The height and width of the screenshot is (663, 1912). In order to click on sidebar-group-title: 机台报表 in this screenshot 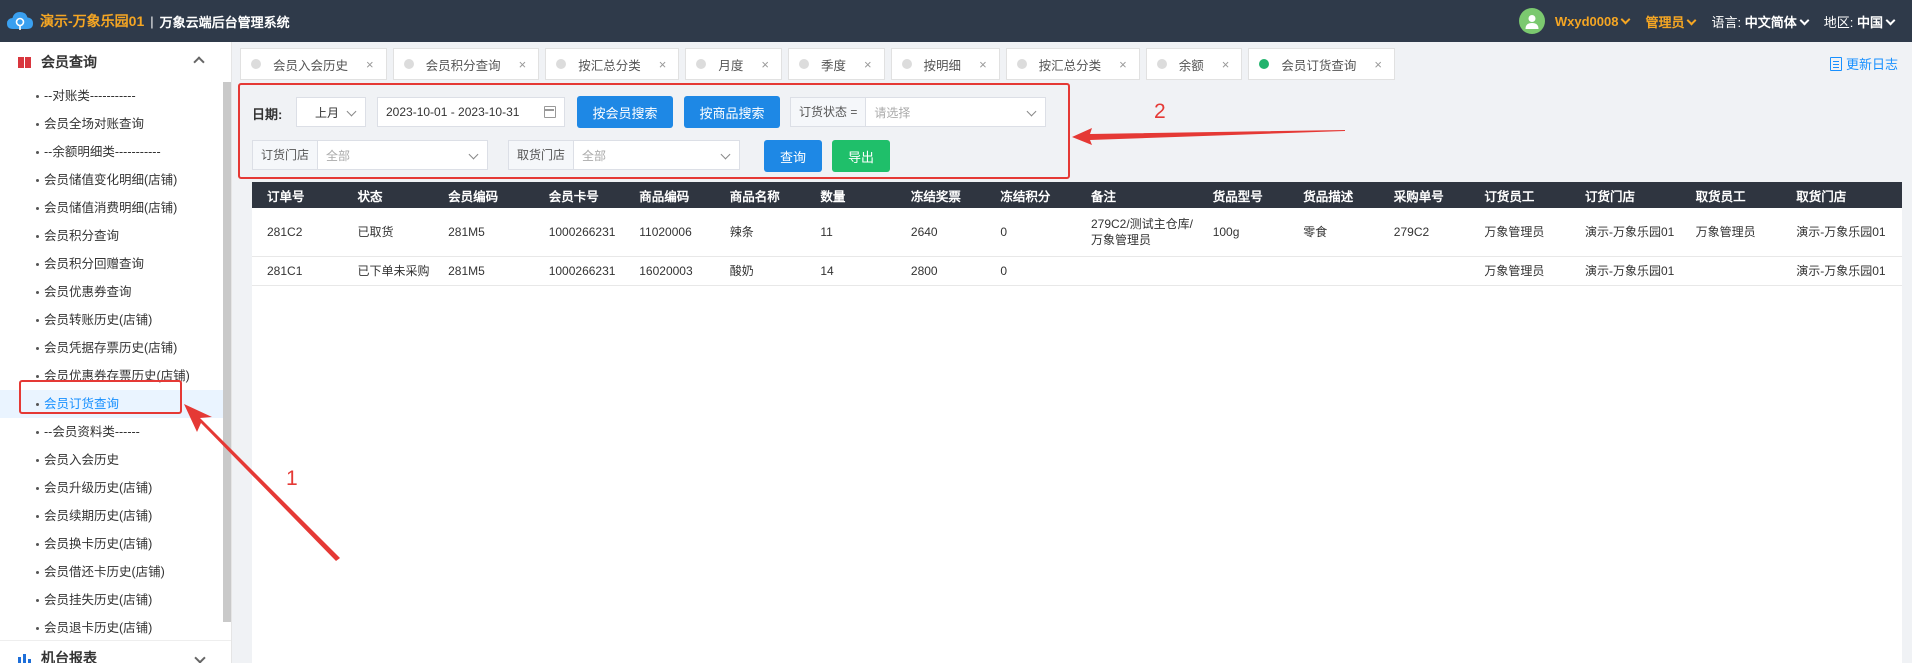, I will do `click(69, 656)`.